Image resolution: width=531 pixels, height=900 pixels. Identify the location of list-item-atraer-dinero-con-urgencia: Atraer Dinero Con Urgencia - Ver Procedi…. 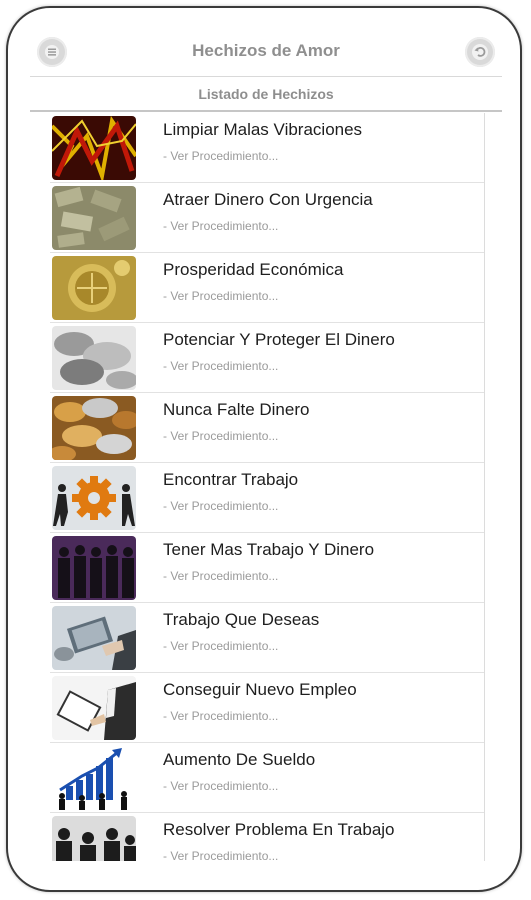
(267, 218).